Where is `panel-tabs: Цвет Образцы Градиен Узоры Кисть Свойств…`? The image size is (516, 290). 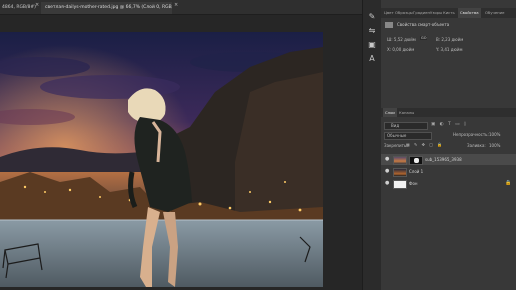 panel-tabs: Цвет Образцы Градиен Узоры Кисть Свойств… is located at coordinates (448, 13).